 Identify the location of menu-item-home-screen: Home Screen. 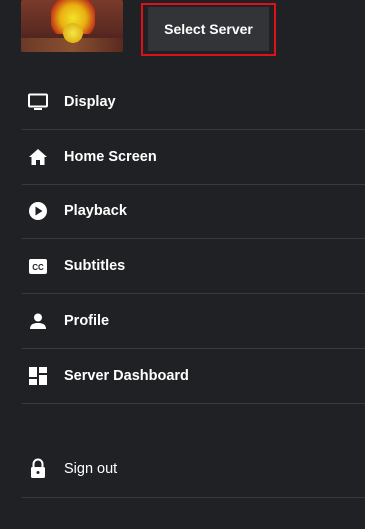
(193, 157).